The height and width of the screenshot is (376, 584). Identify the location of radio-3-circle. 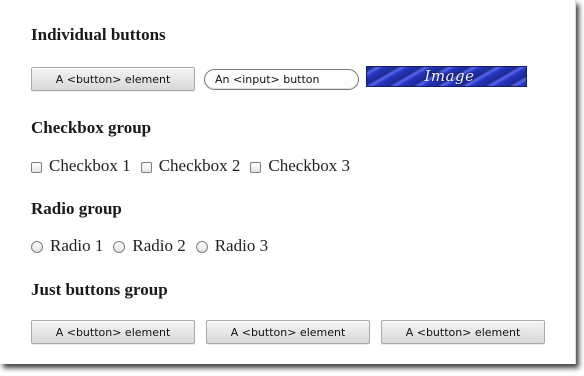
(201, 246).